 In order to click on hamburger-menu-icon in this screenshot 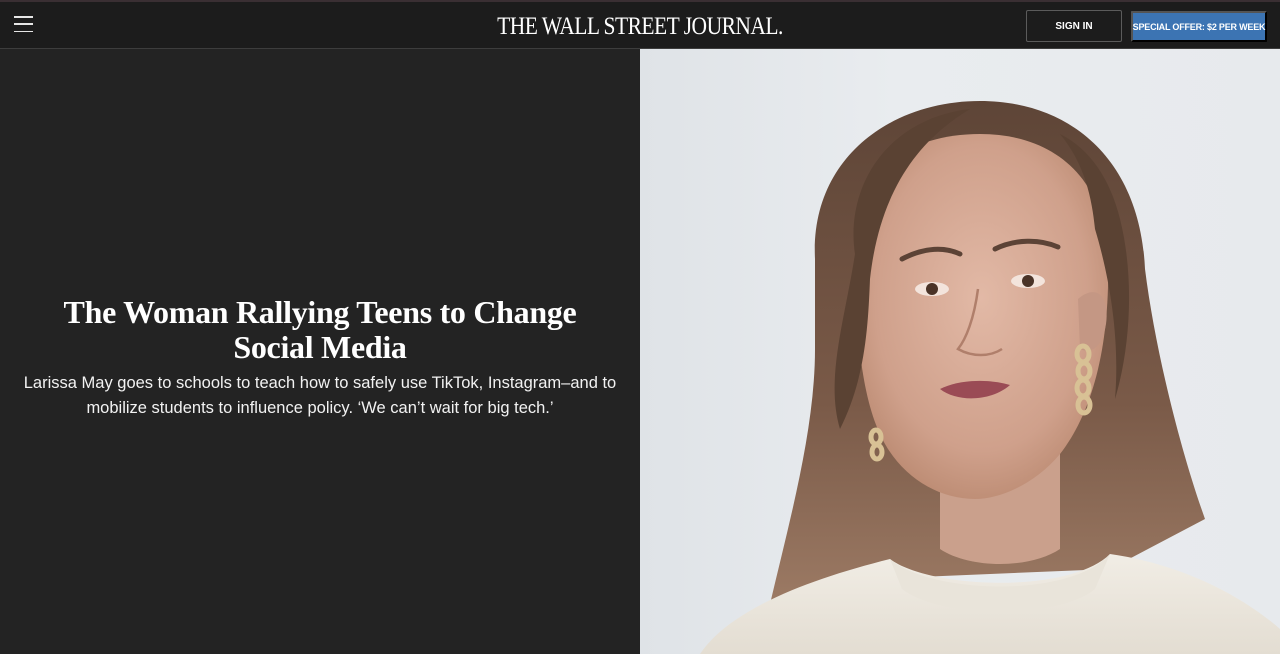, I will do `click(23, 24)`.